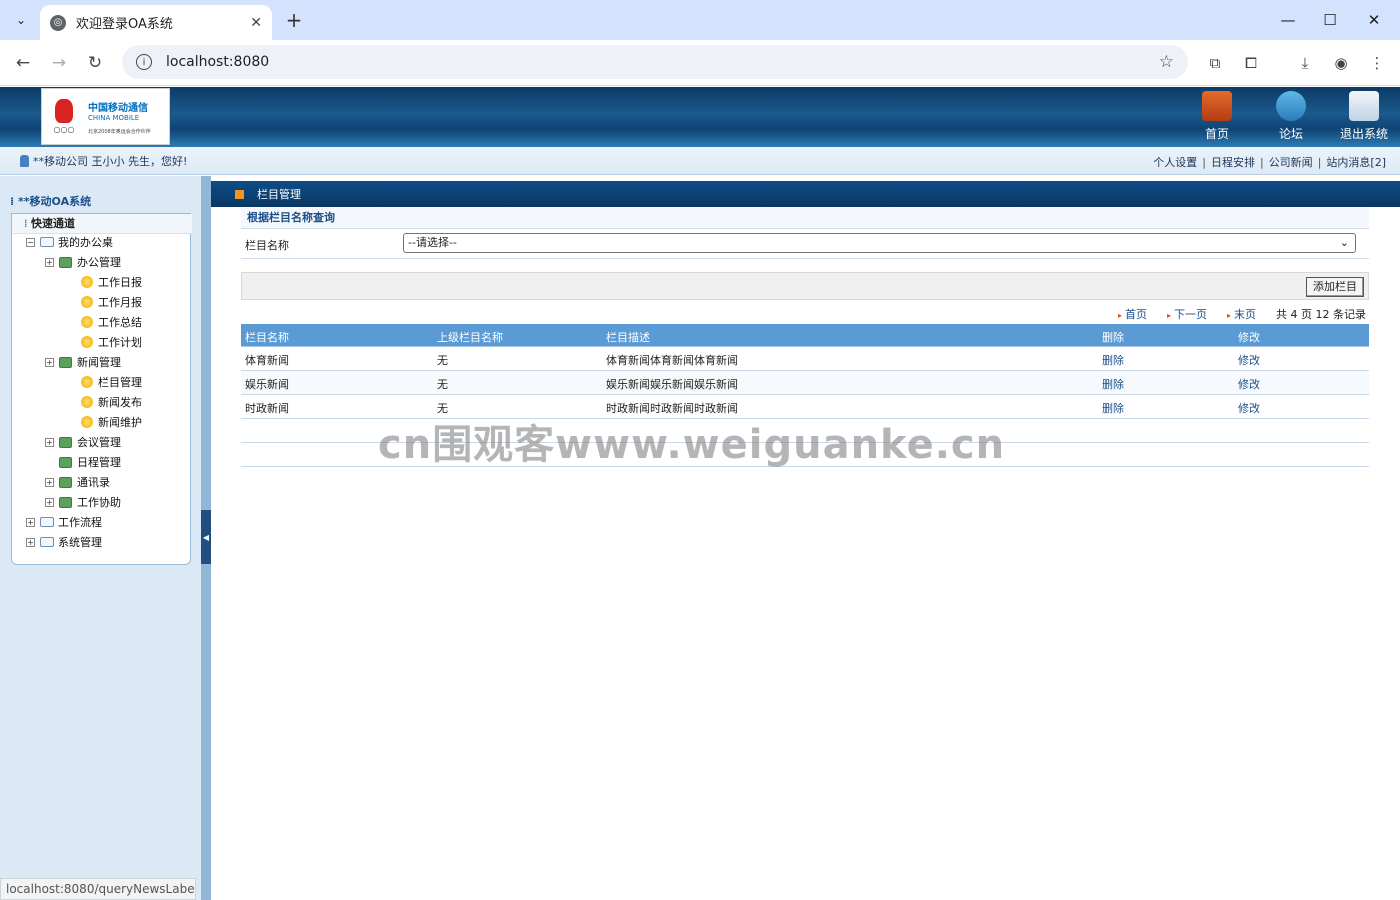 The image size is (1400, 900). I want to click on tree-node-maintain: 新闻维护, so click(111, 422).